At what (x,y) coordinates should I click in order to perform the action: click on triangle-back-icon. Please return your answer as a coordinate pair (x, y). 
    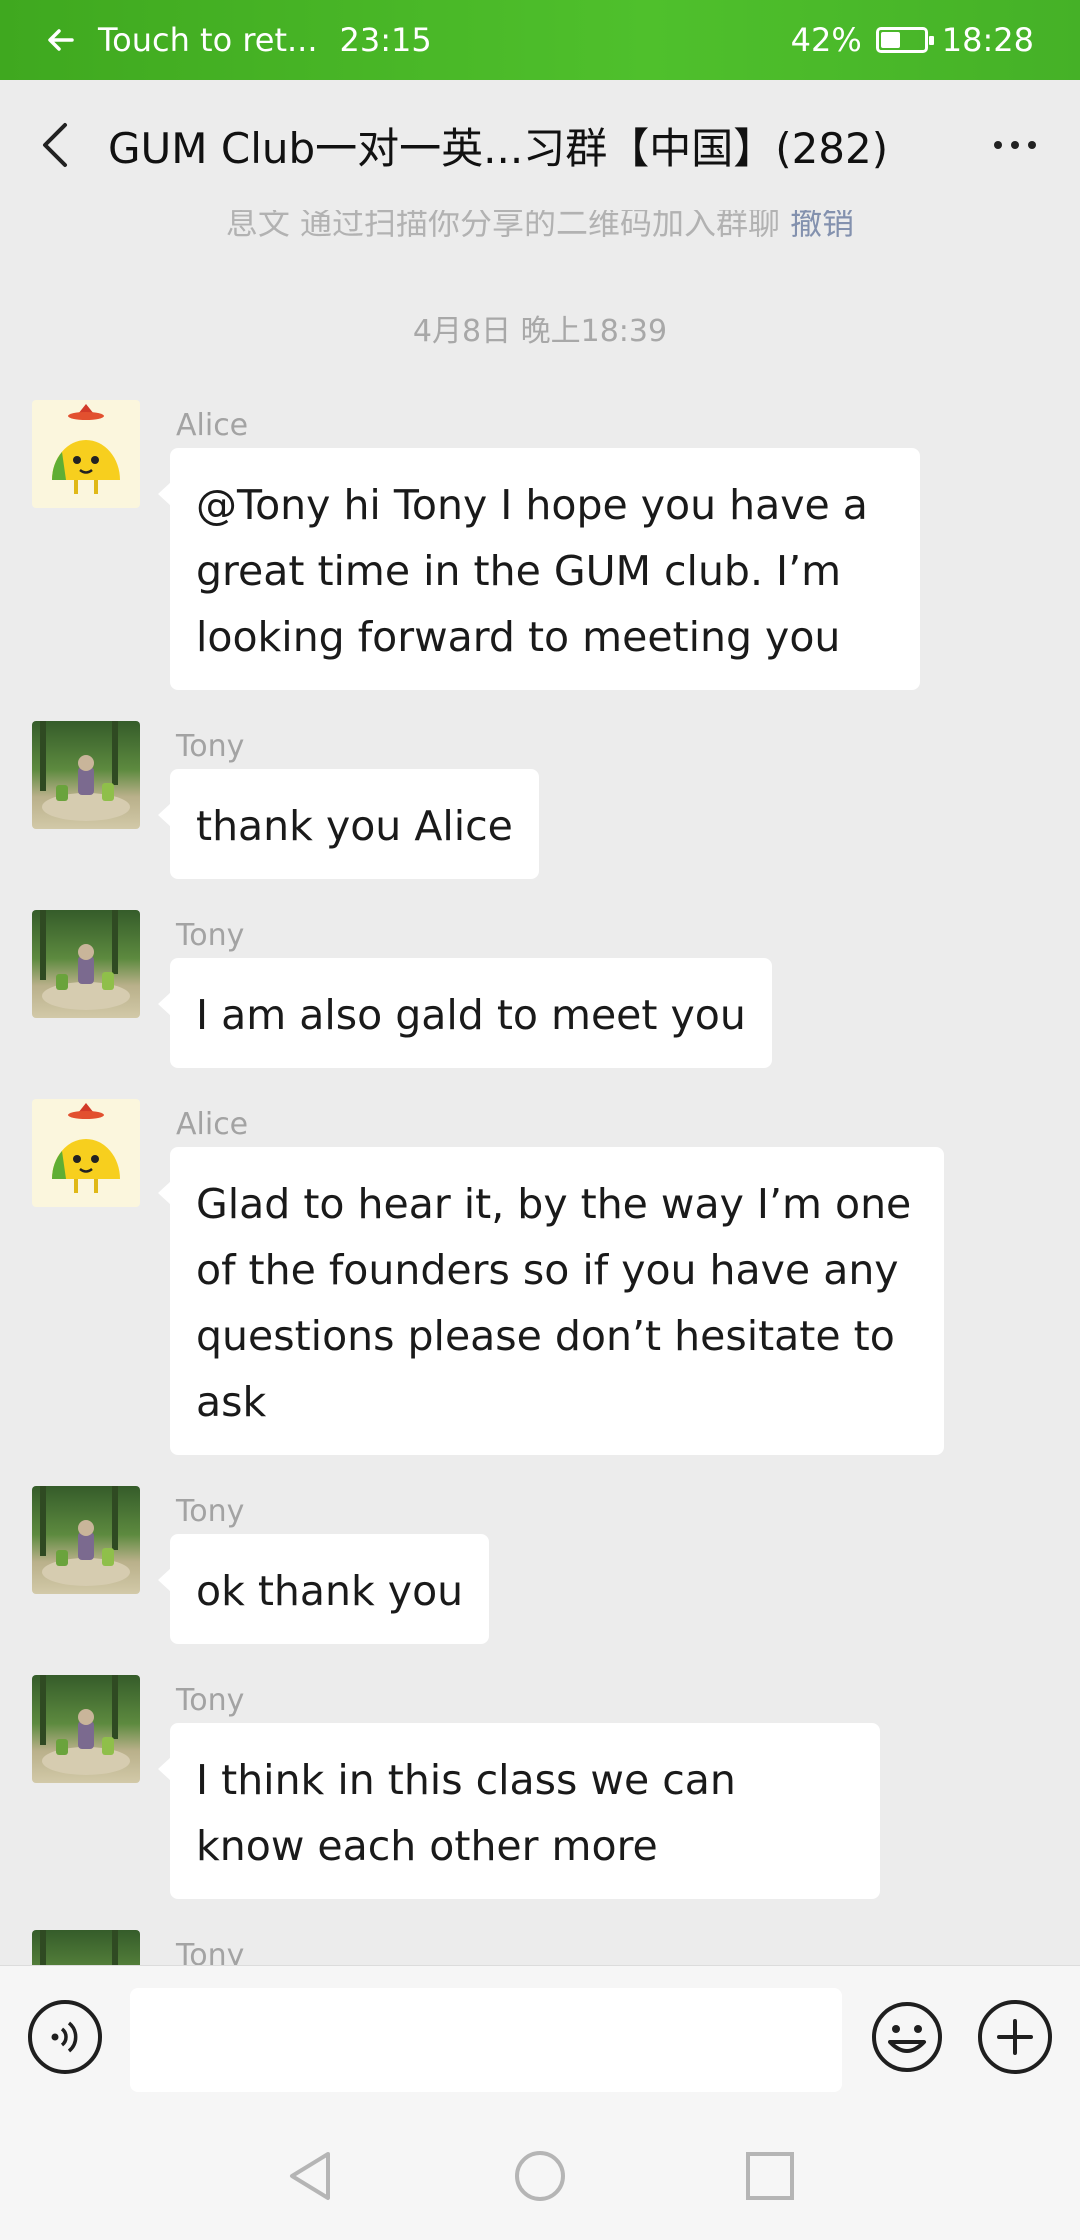
    Looking at the image, I should click on (310, 2176).